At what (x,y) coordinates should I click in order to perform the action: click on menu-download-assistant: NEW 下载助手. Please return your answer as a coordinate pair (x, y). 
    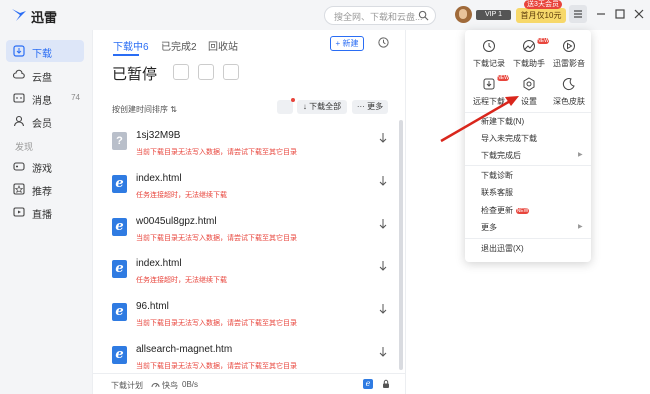
    Looking at the image, I should click on (529, 53).